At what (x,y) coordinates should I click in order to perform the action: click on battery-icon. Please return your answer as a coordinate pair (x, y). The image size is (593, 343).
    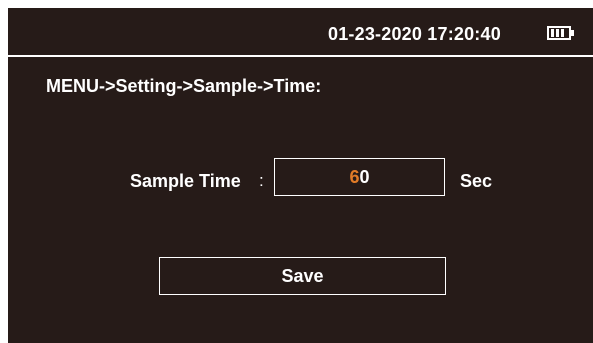
    Looking at the image, I should click on (560, 33).